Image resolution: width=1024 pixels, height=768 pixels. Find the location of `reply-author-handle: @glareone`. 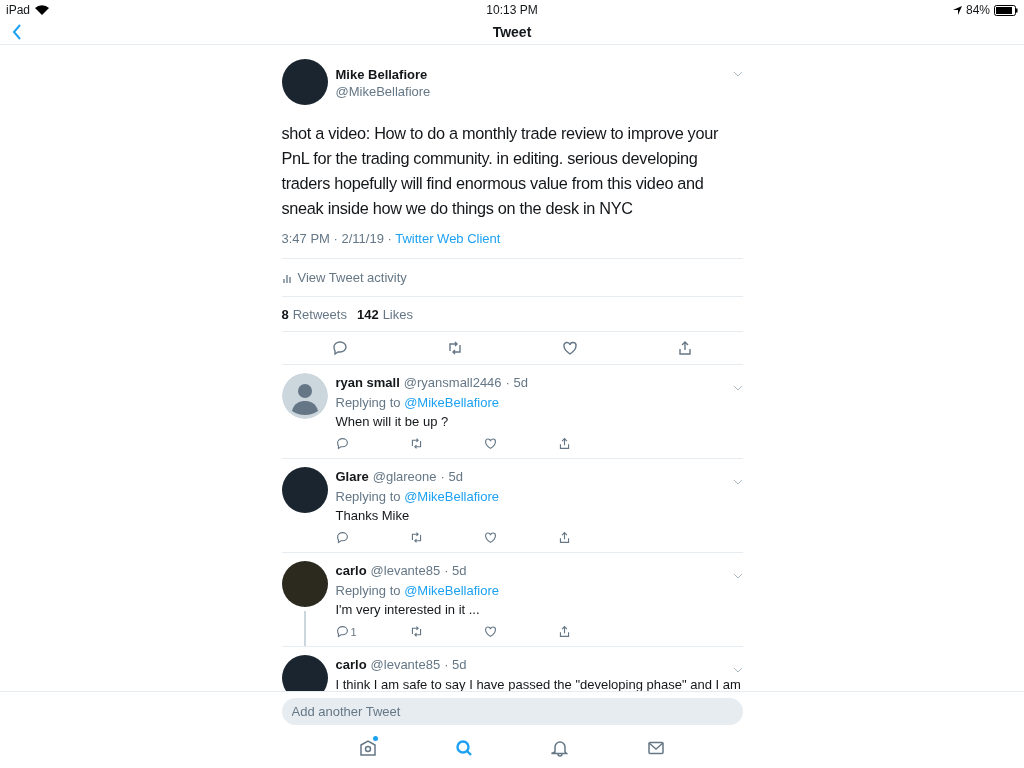

reply-author-handle: @glareone is located at coordinates (404, 476).